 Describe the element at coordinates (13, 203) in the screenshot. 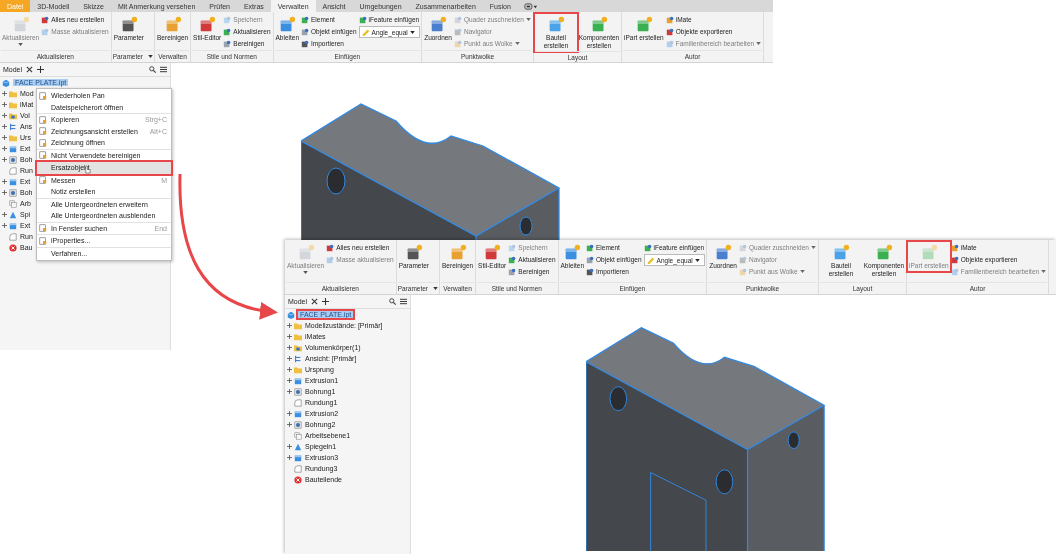

I see `plane-icon` at that location.